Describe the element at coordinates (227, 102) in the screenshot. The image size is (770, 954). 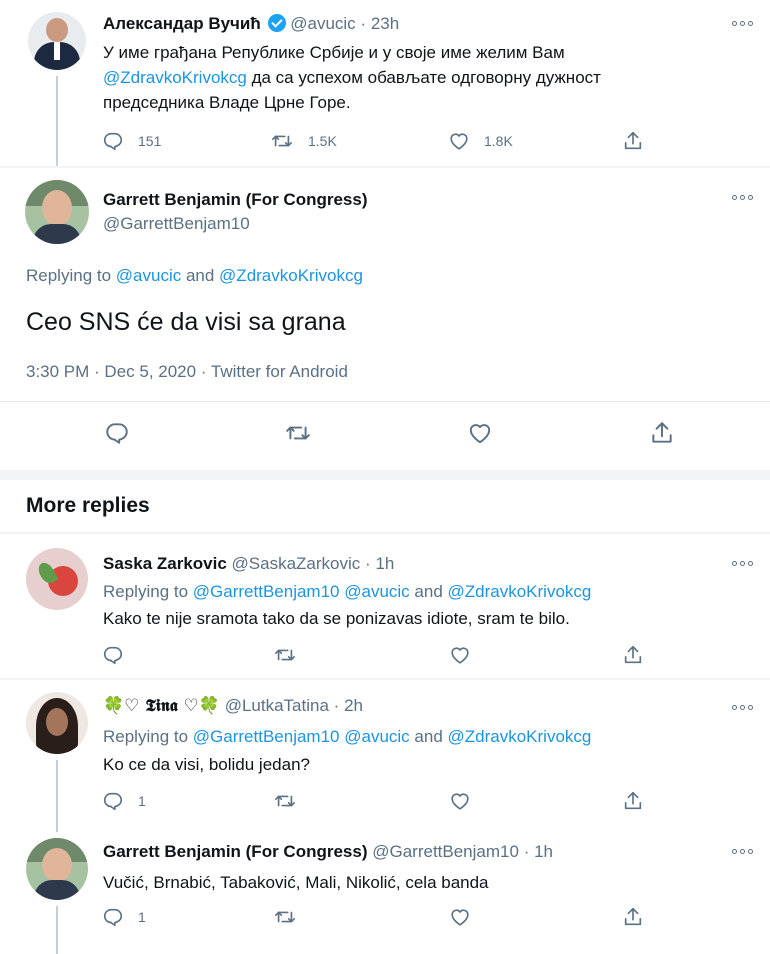
I see `tweet-text-line: председника Владе Црне Горе.` at that location.